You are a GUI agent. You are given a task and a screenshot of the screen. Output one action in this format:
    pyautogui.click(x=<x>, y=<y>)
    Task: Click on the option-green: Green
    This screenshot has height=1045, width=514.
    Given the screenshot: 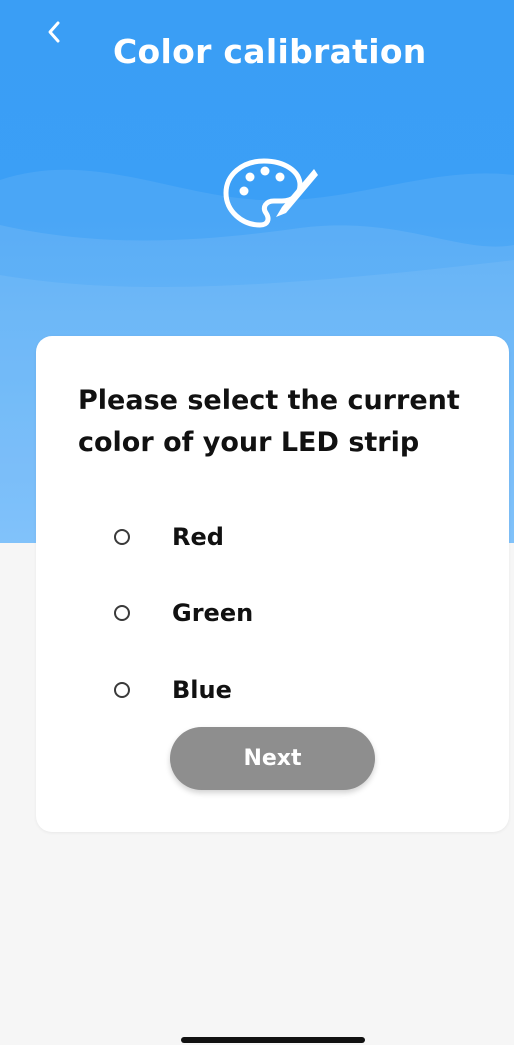 What is the action you would take?
    pyautogui.click(x=183, y=613)
    